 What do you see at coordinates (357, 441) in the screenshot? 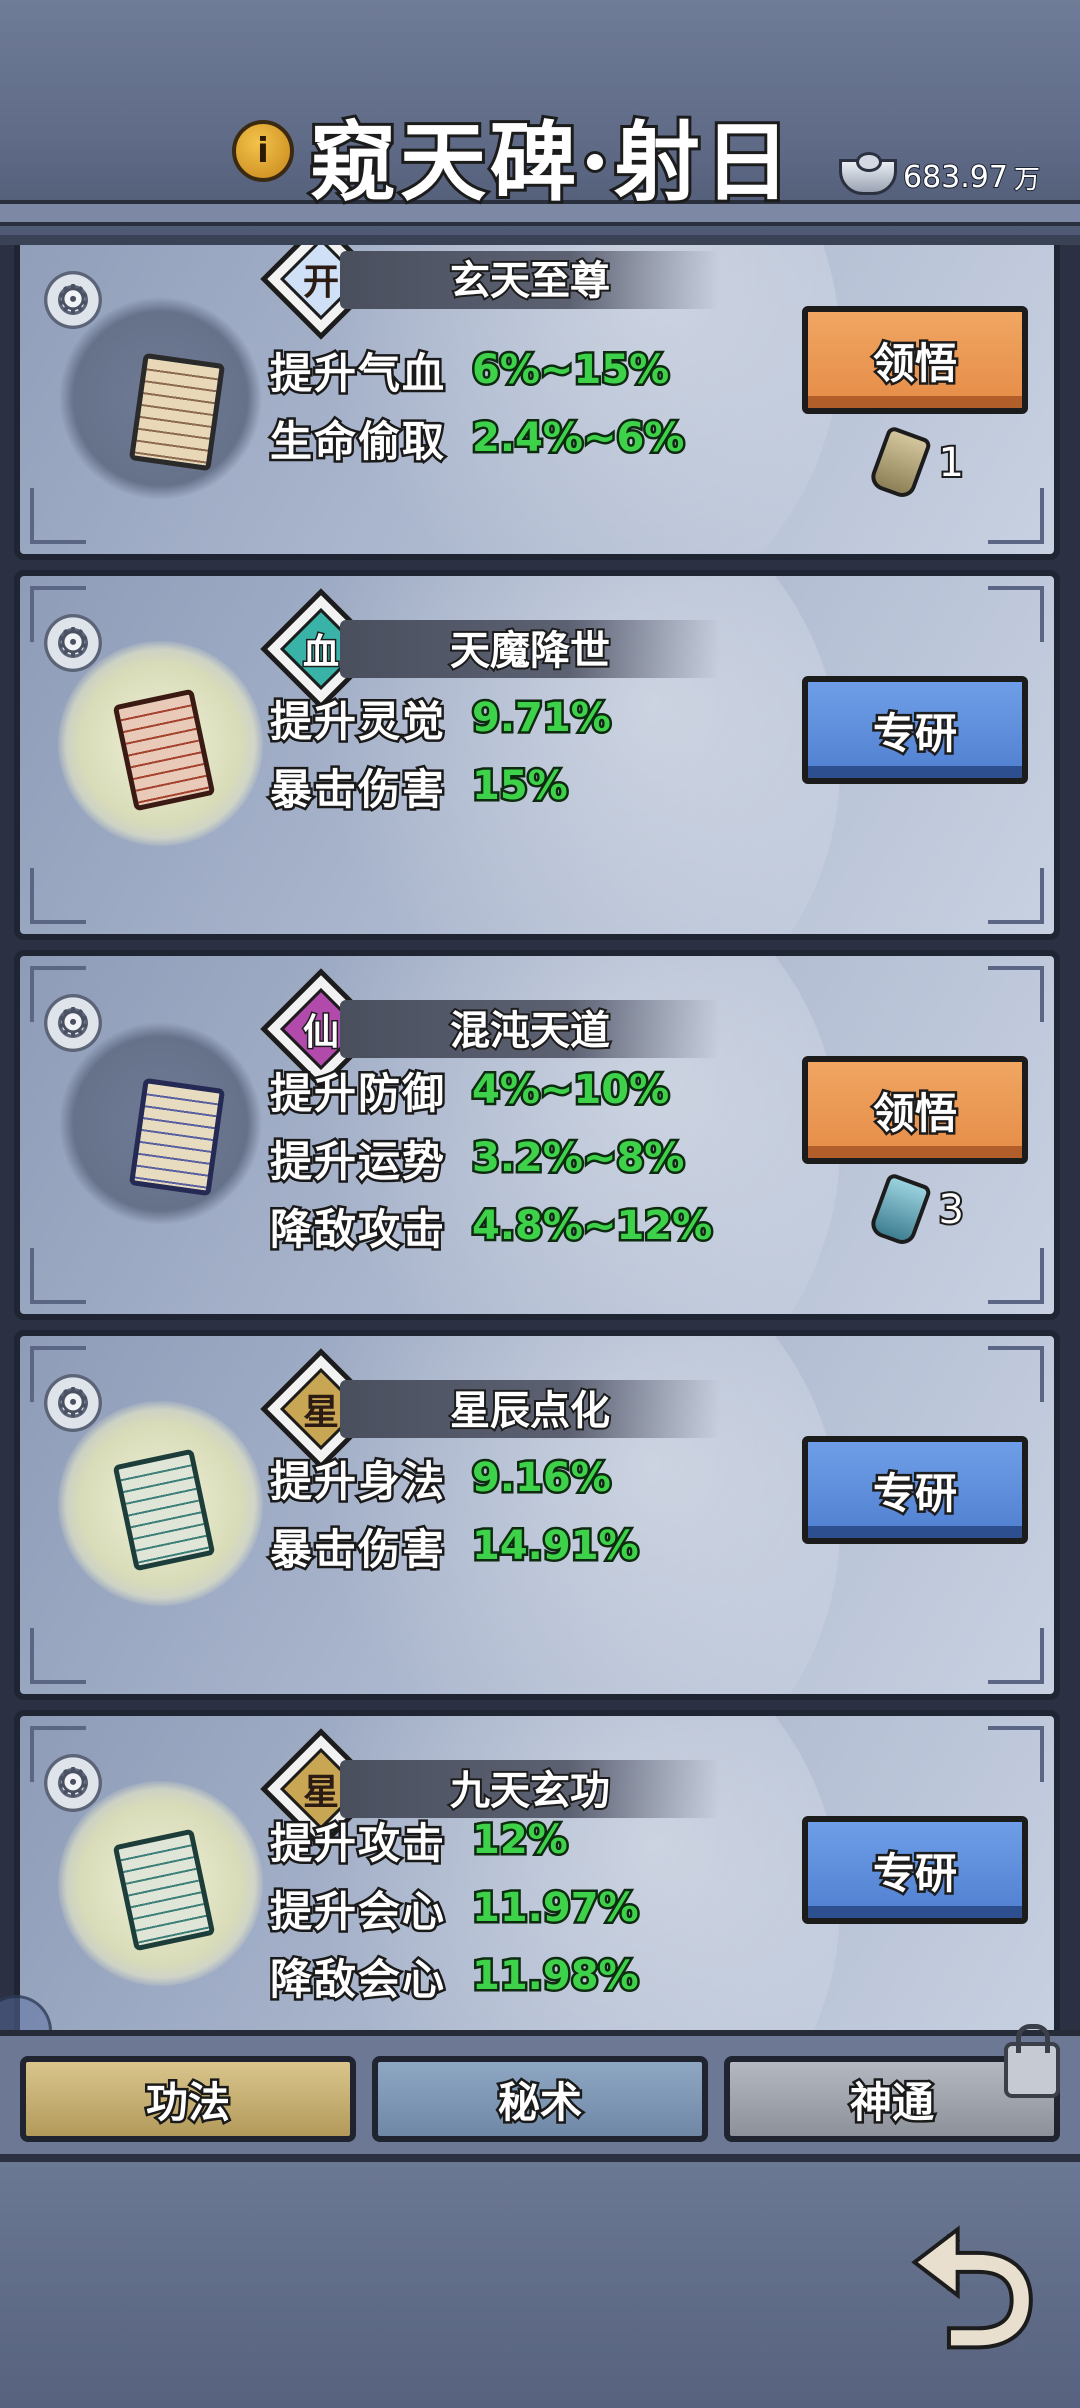
I see `stat-label: 生命偷取` at bounding box center [357, 441].